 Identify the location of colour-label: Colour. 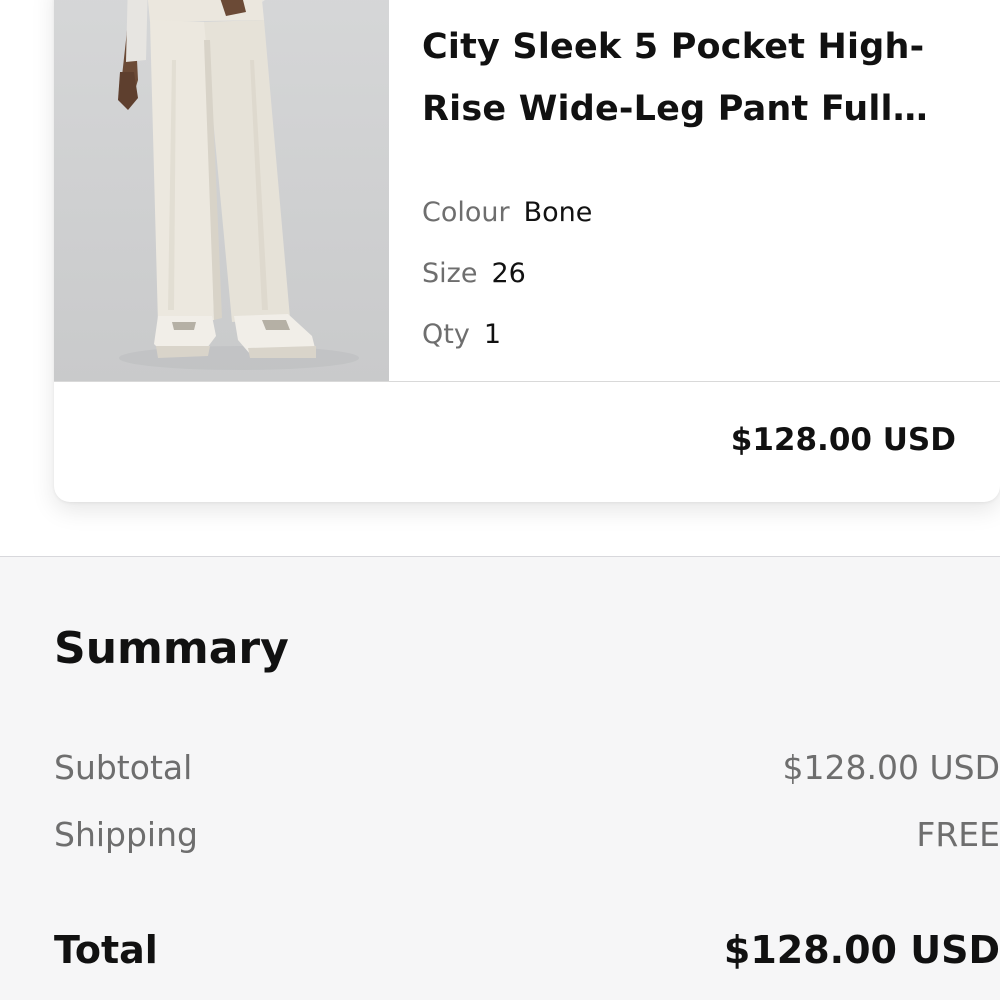
(466, 212).